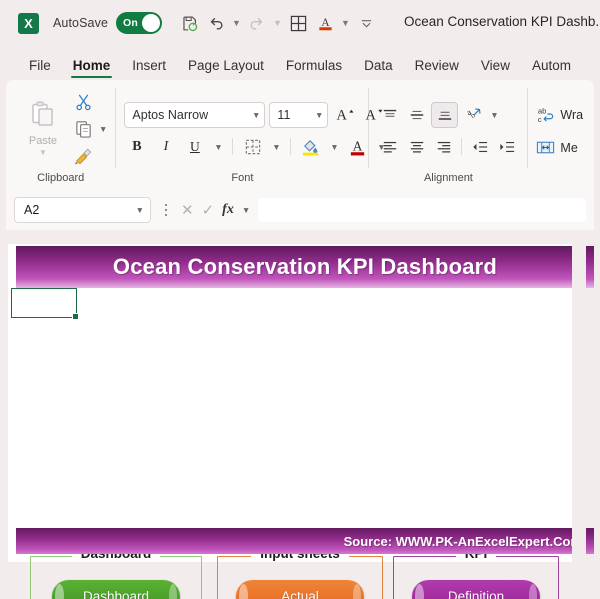  I want to click on name-box: A2 ▼, so click(82, 210).